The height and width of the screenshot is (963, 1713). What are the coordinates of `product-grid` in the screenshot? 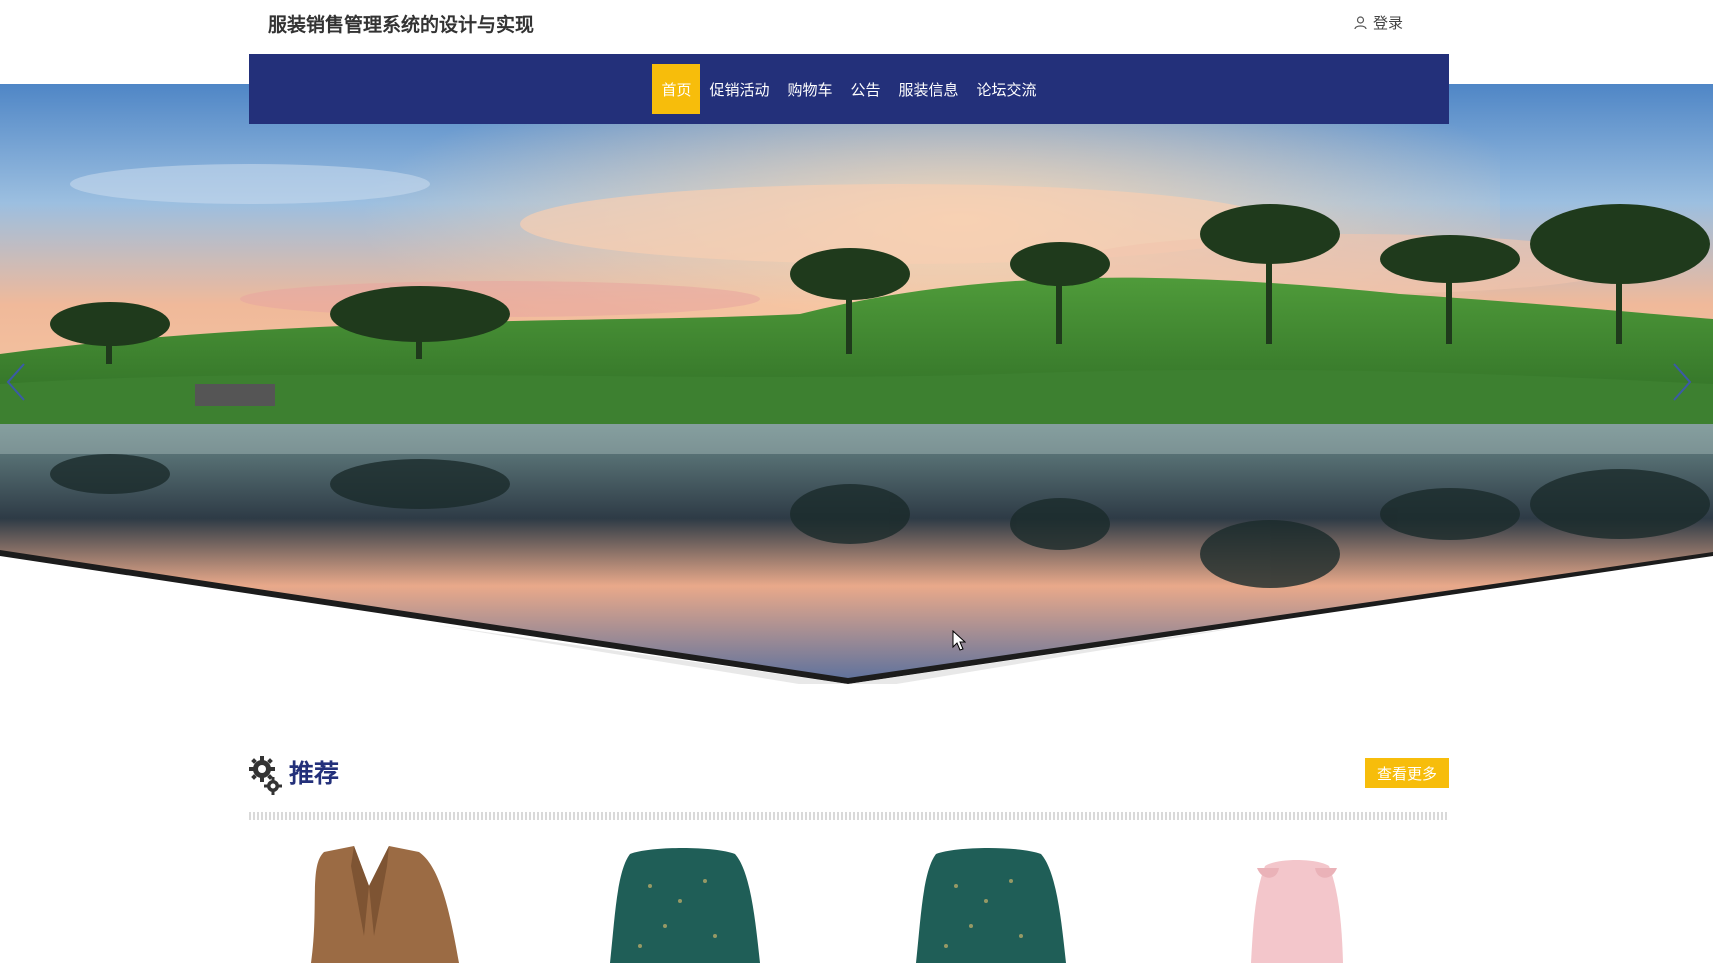 It's located at (849, 904).